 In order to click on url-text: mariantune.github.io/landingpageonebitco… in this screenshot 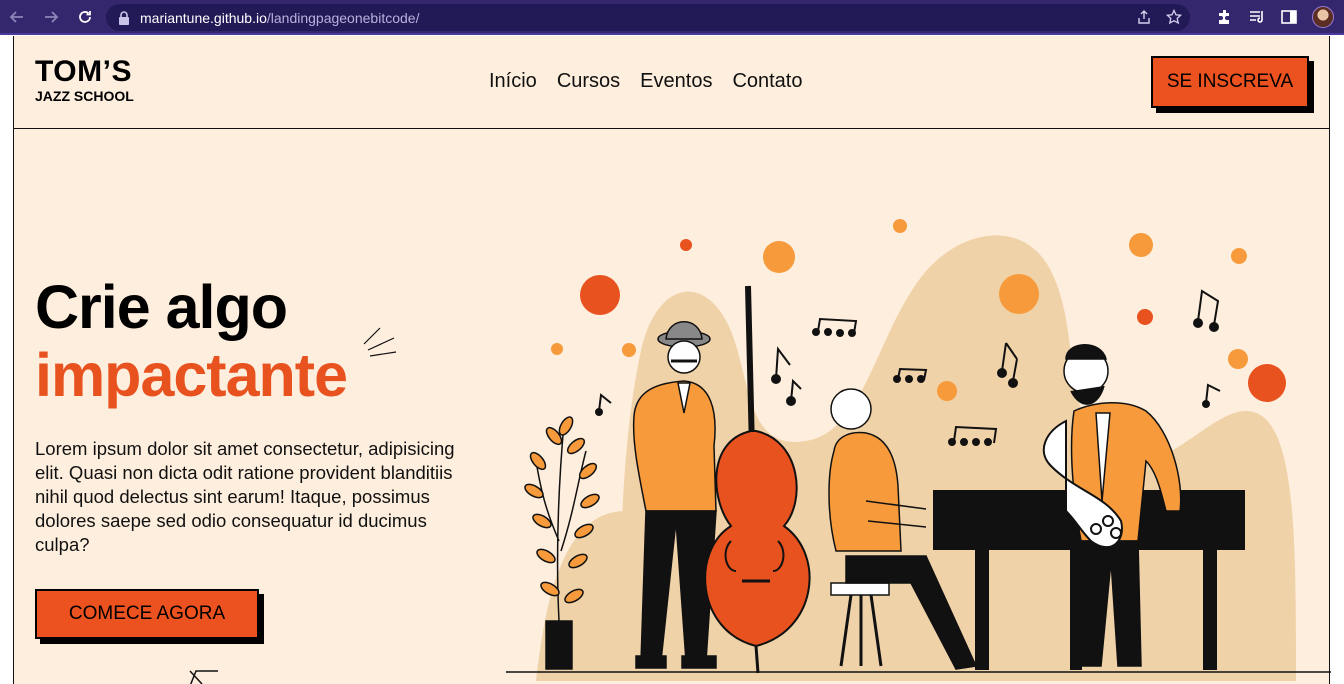, I will do `click(279, 18)`.